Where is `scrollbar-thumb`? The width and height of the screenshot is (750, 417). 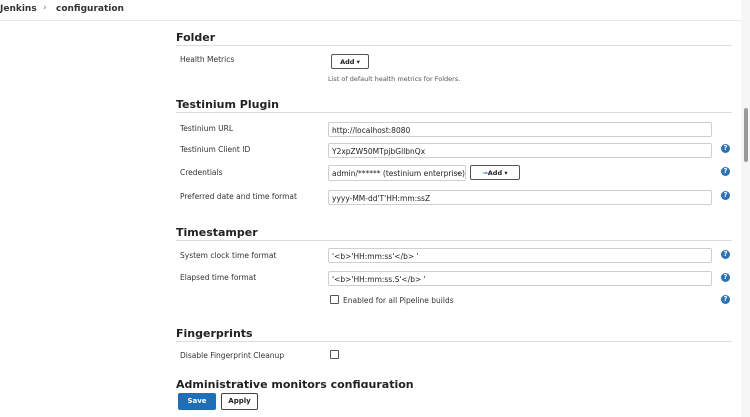
scrollbar-thumb is located at coordinates (746, 135).